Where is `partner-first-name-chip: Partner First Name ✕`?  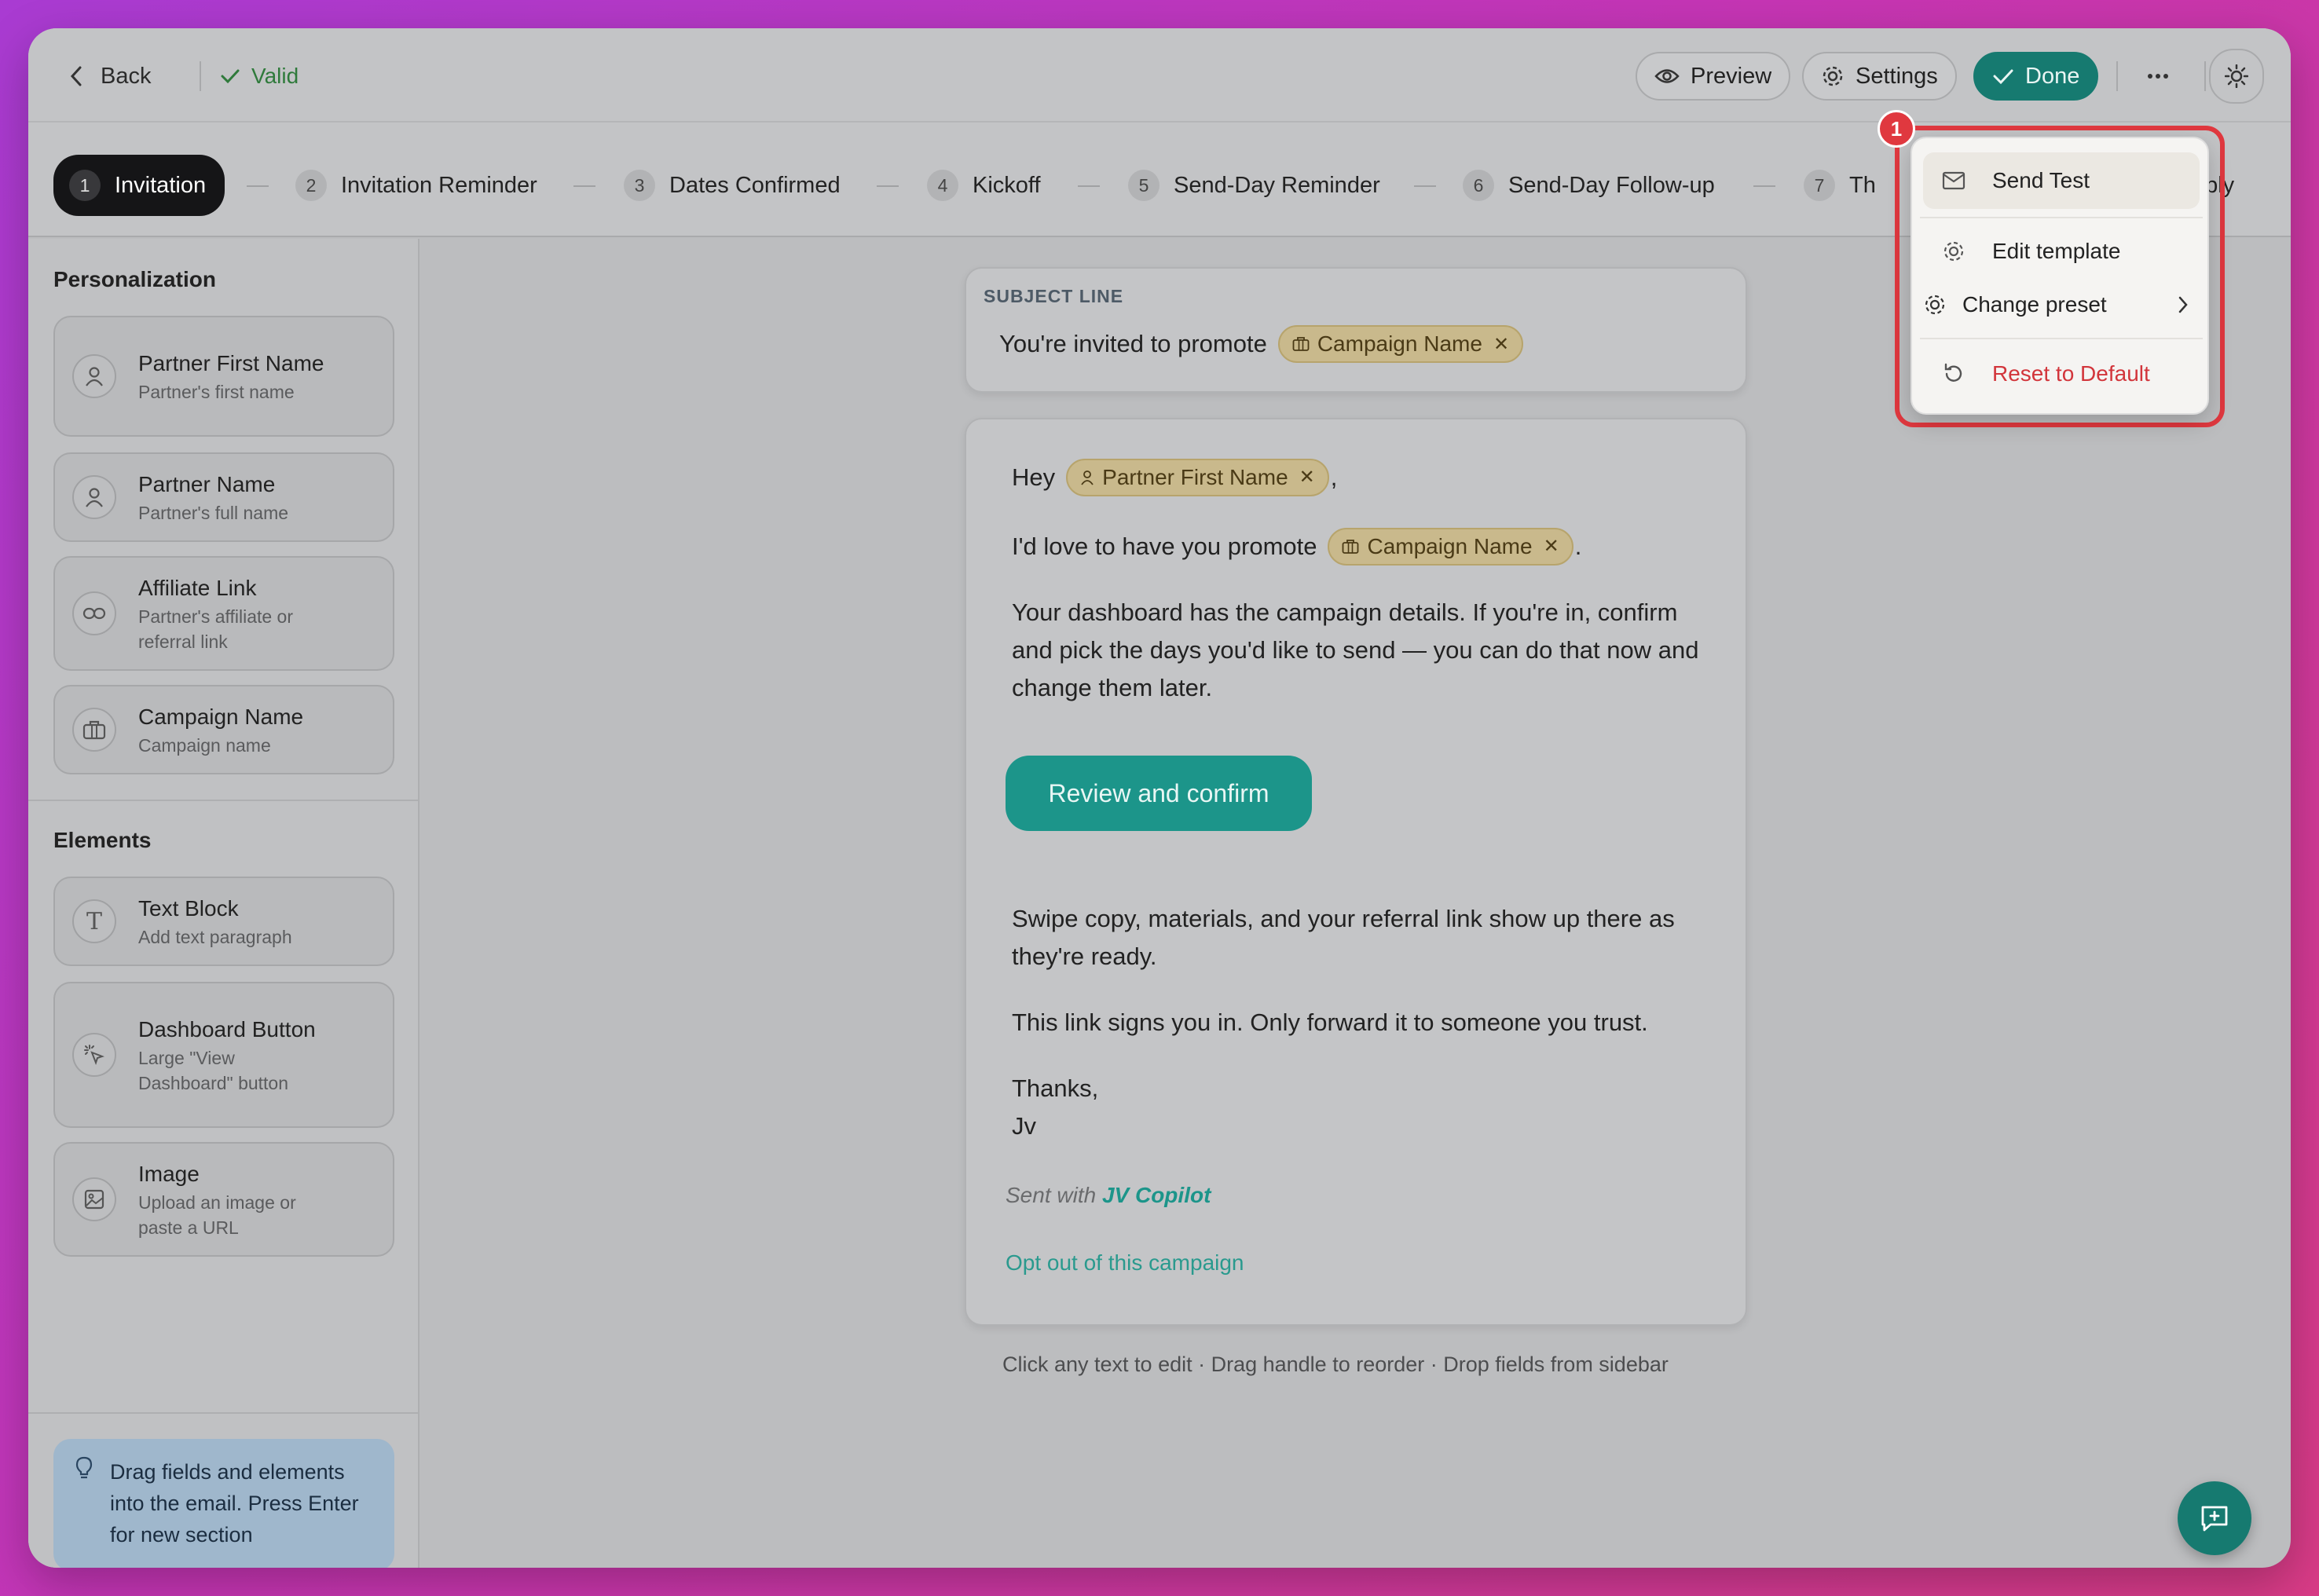 partner-first-name-chip: Partner First Name ✕ is located at coordinates (1197, 478).